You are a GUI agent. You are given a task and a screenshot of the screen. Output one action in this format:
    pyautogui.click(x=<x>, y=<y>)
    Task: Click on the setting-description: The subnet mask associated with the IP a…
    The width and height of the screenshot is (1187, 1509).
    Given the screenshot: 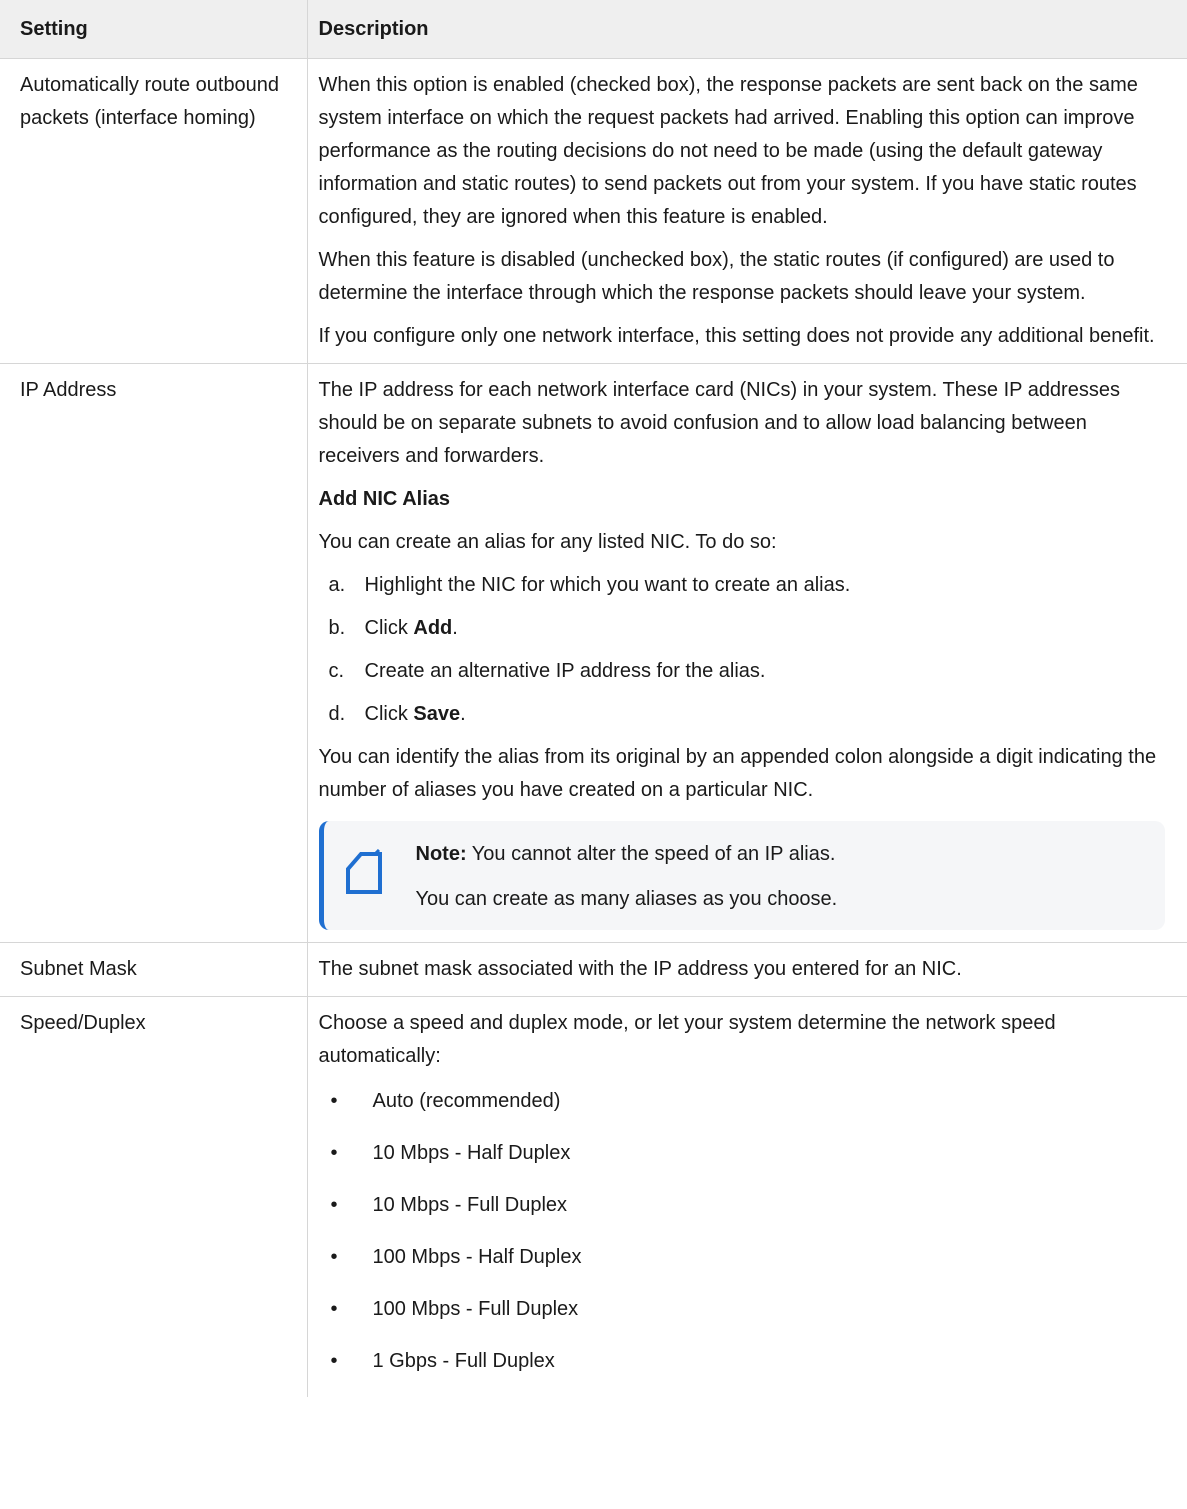 What is the action you would take?
    pyautogui.click(x=746, y=969)
    